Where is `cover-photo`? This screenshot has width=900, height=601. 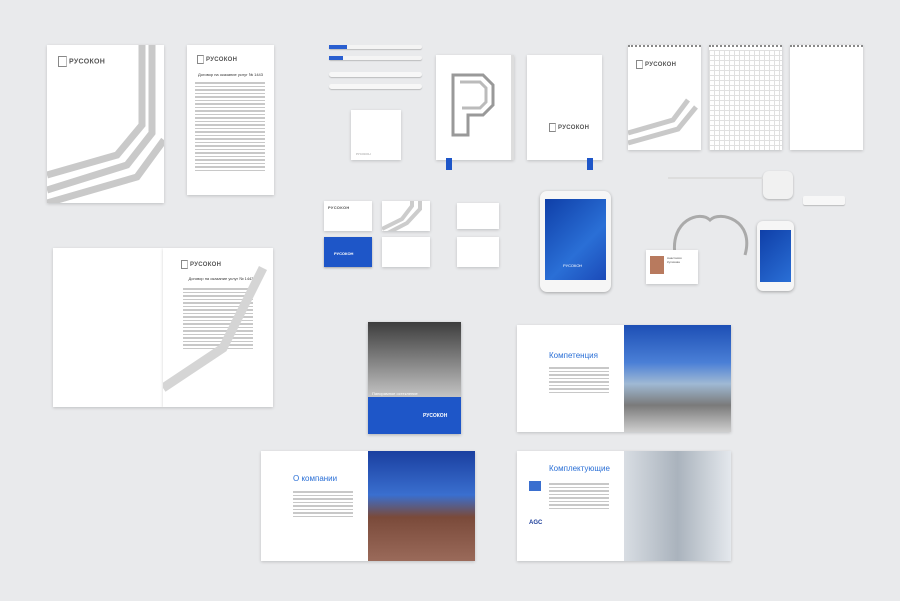
cover-photo is located at coordinates (414, 359).